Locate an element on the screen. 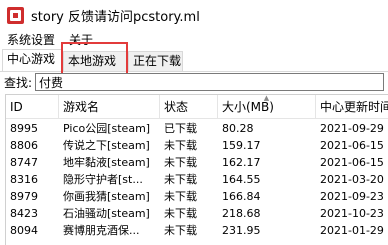 The image size is (388, 245). table-row: 8806 传说之下[steam] 未下载 159.17 2021-06-15 1 is located at coordinates (197, 145).